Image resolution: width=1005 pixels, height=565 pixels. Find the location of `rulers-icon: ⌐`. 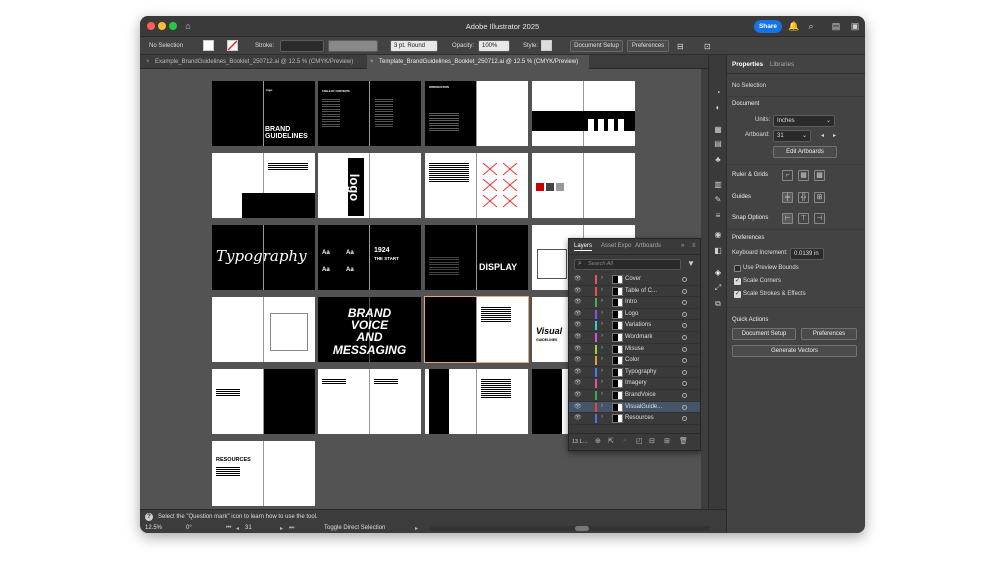

rulers-icon: ⌐ is located at coordinates (787, 175).